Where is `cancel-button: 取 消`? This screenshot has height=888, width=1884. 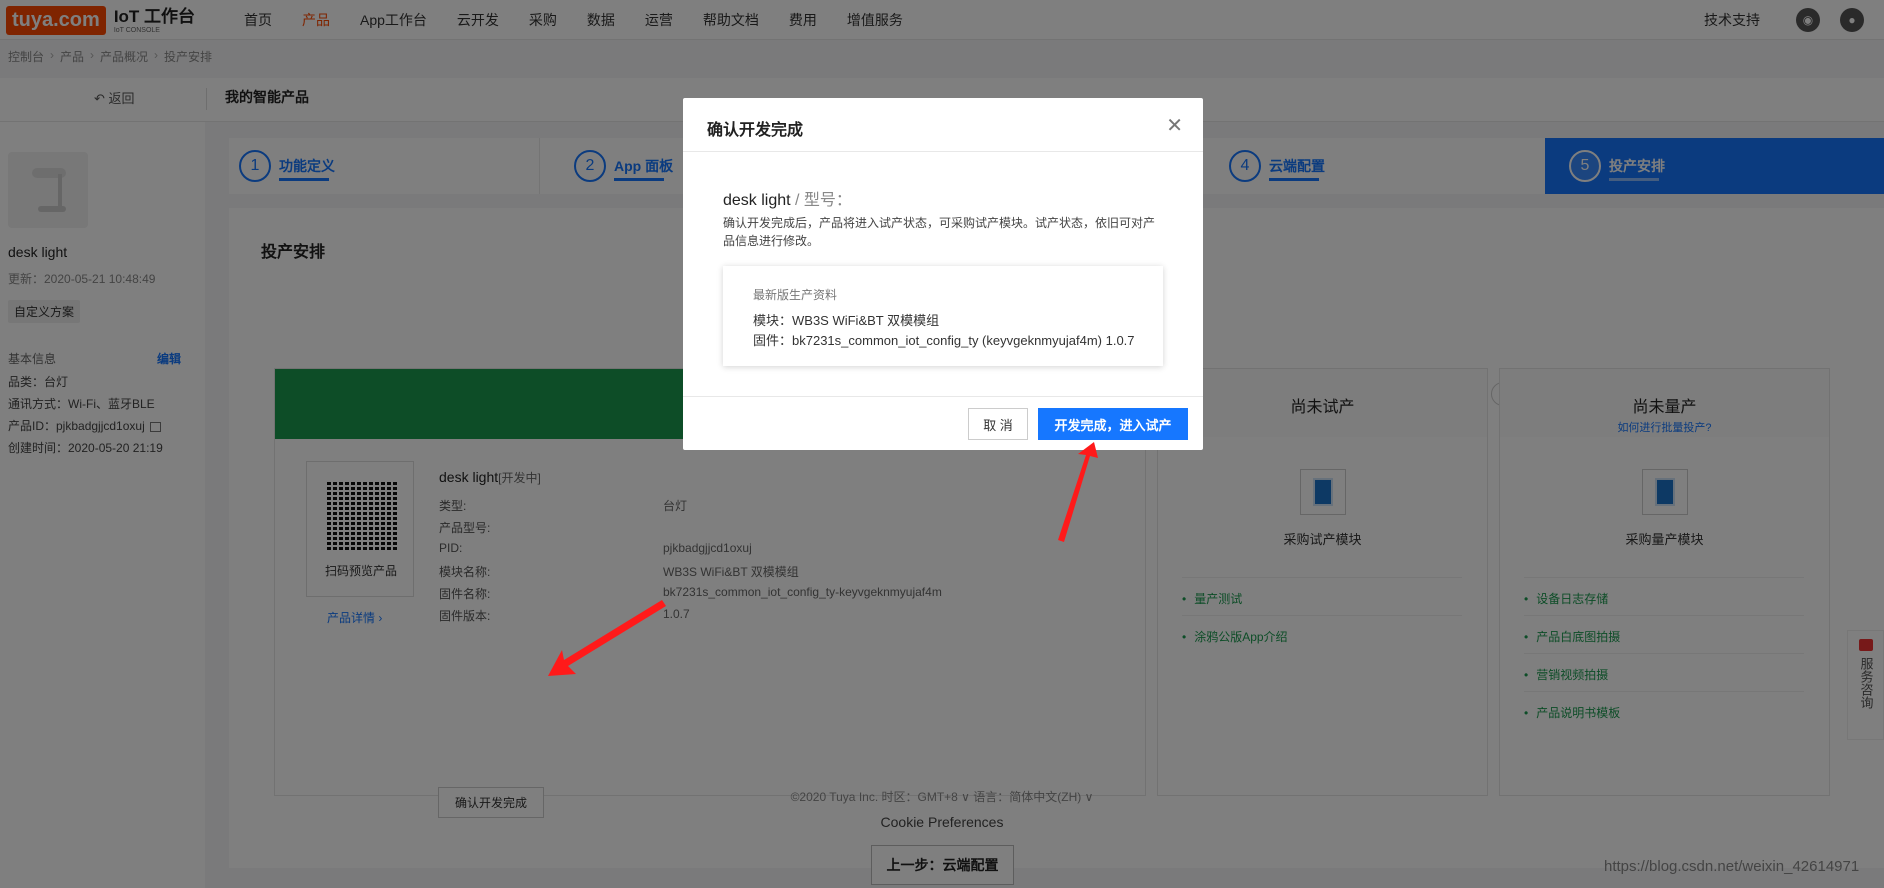 cancel-button: 取 消 is located at coordinates (998, 424).